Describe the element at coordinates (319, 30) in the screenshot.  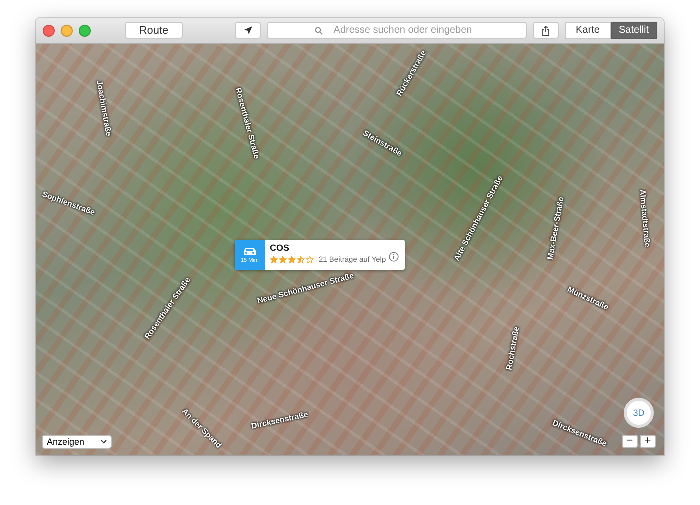
I see `search-icon` at that location.